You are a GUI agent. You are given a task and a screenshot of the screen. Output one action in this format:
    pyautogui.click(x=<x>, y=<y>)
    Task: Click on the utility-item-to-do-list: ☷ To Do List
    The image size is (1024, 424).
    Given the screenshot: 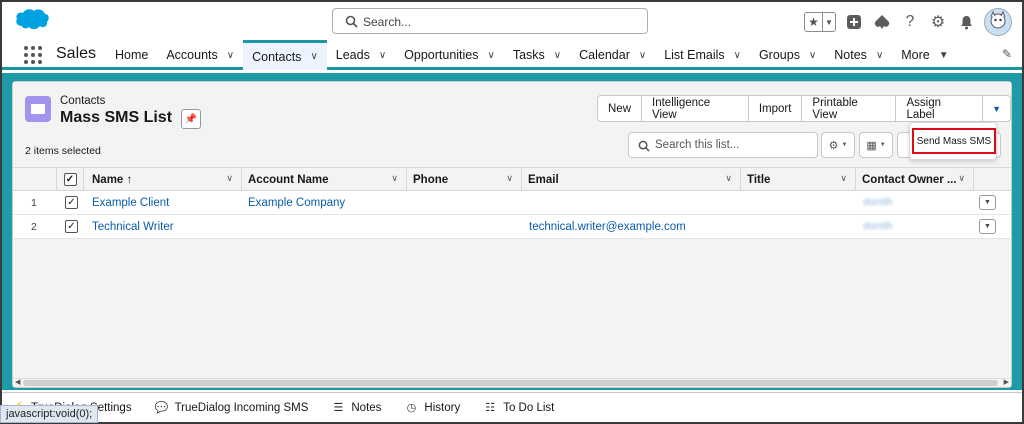 What is the action you would take?
    pyautogui.click(x=519, y=408)
    